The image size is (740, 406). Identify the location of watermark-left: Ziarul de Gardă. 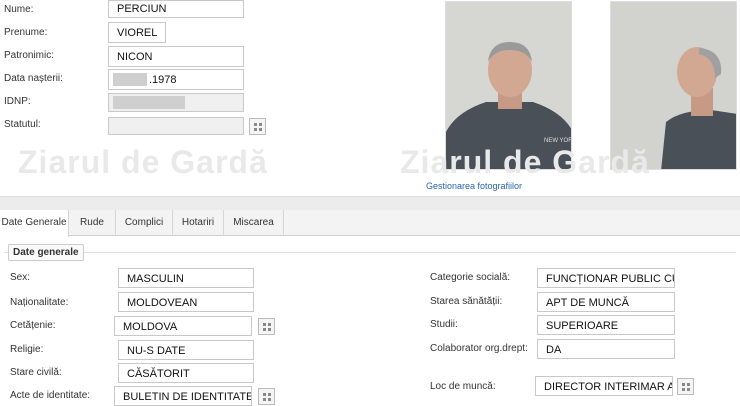
(143, 162).